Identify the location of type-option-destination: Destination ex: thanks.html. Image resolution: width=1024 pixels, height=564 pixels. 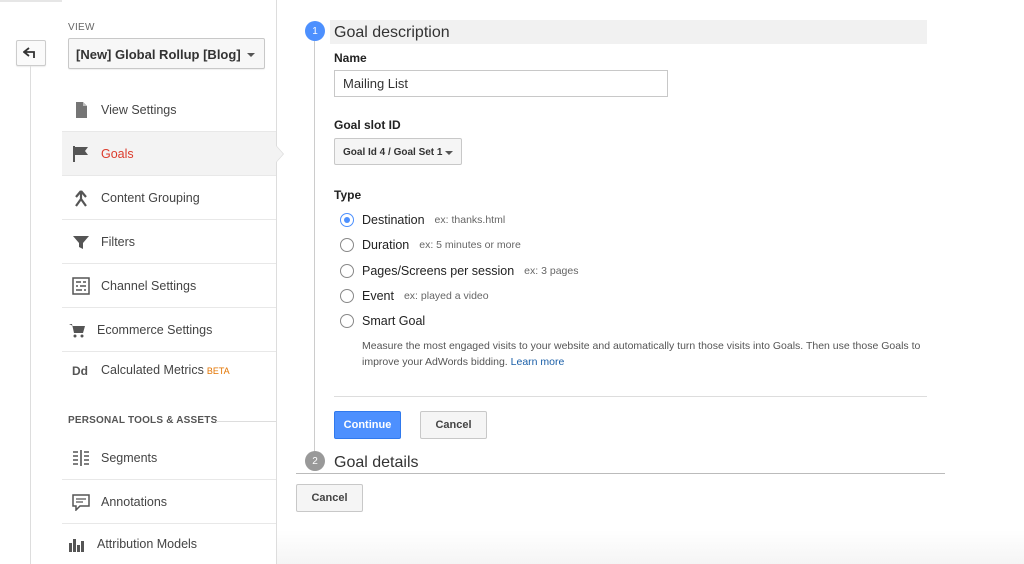
(422, 220).